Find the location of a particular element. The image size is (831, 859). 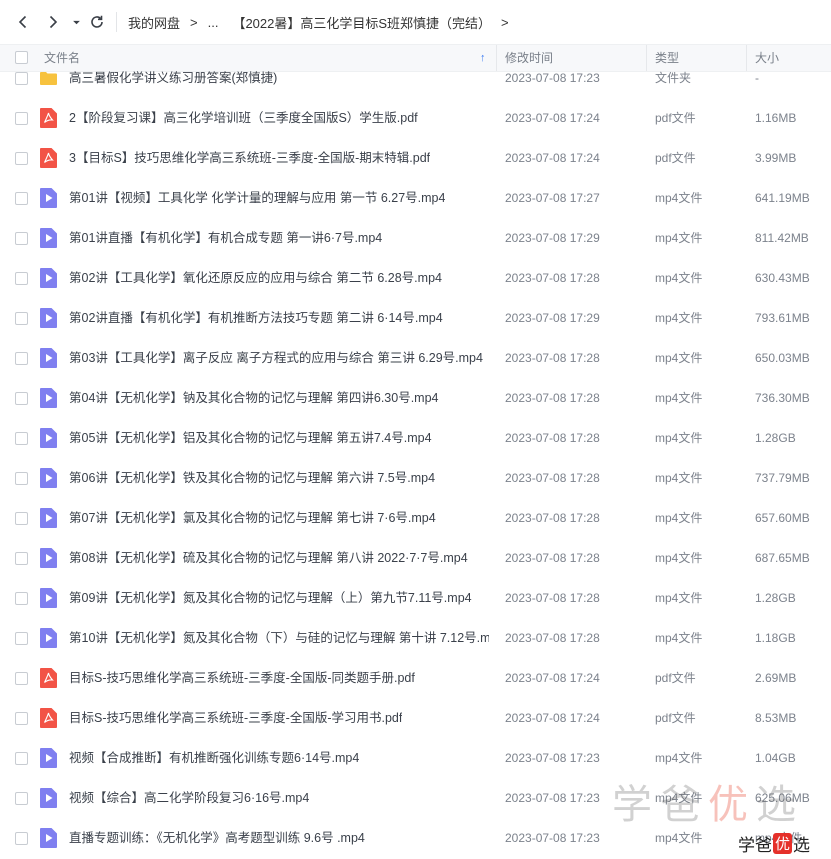

file-name: 第05讲【无机化学】铝及其化合物的记忆与理解 第五讲7.4号.mp4 is located at coordinates (250, 438).